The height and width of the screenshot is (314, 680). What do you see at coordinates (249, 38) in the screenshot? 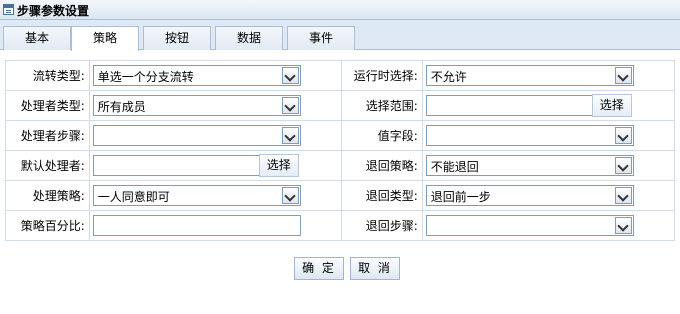
I see `tab-data: 数据` at bounding box center [249, 38].